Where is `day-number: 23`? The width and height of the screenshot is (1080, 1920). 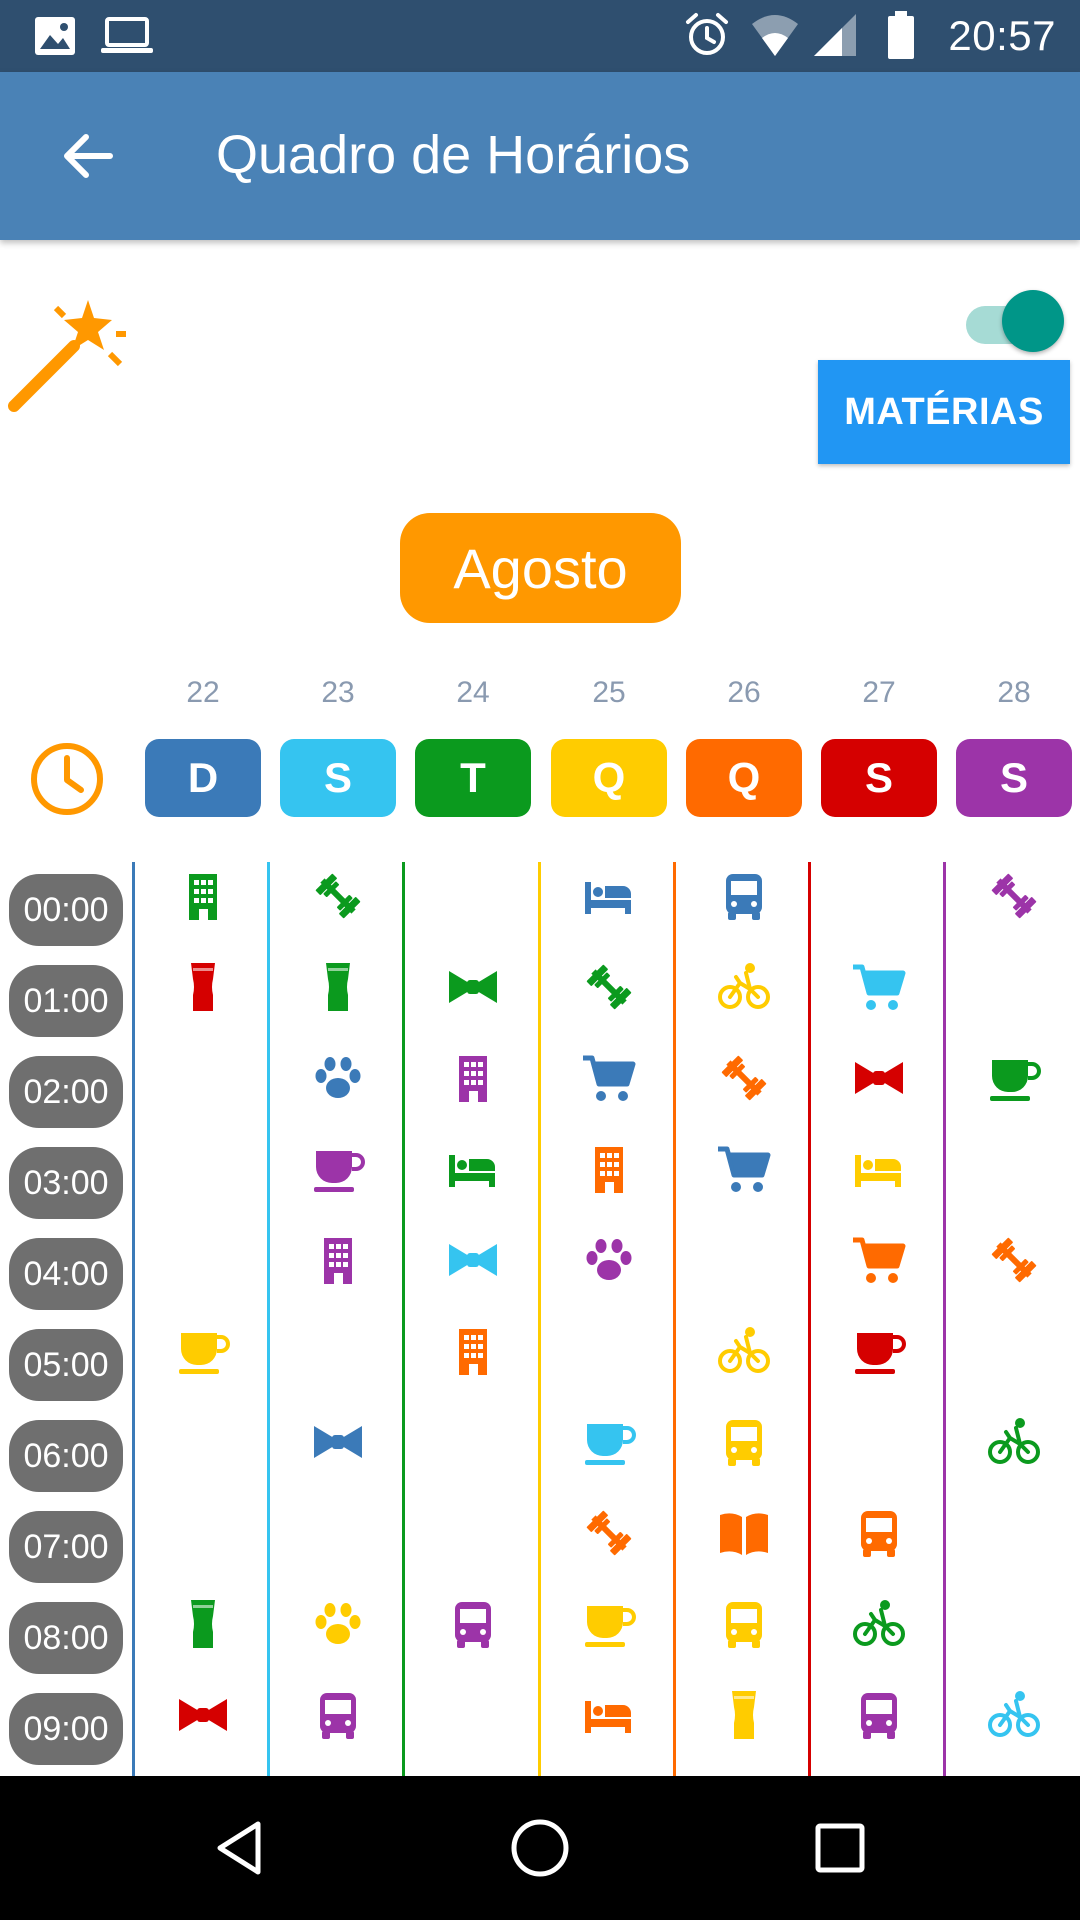 day-number: 23 is located at coordinates (338, 692).